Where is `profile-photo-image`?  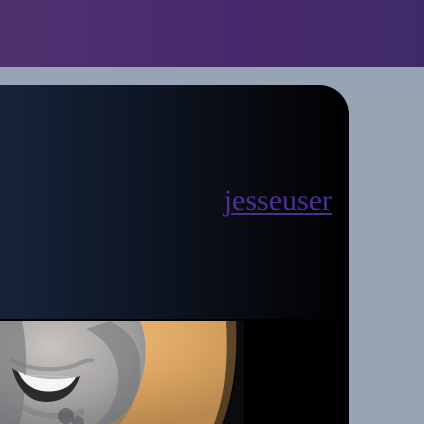 profile-photo-image is located at coordinates (122, 372).